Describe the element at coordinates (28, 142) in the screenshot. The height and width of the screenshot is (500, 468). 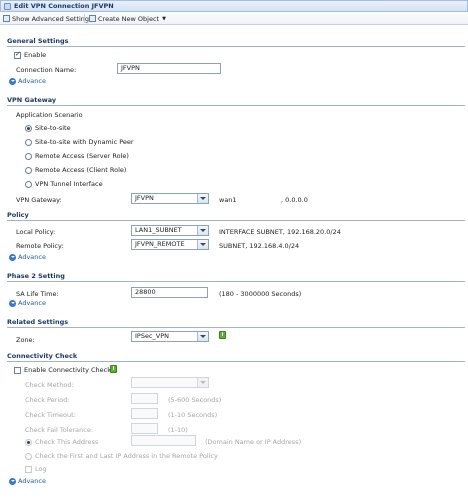
I see `scenario-radio-dynamic-peer` at that location.